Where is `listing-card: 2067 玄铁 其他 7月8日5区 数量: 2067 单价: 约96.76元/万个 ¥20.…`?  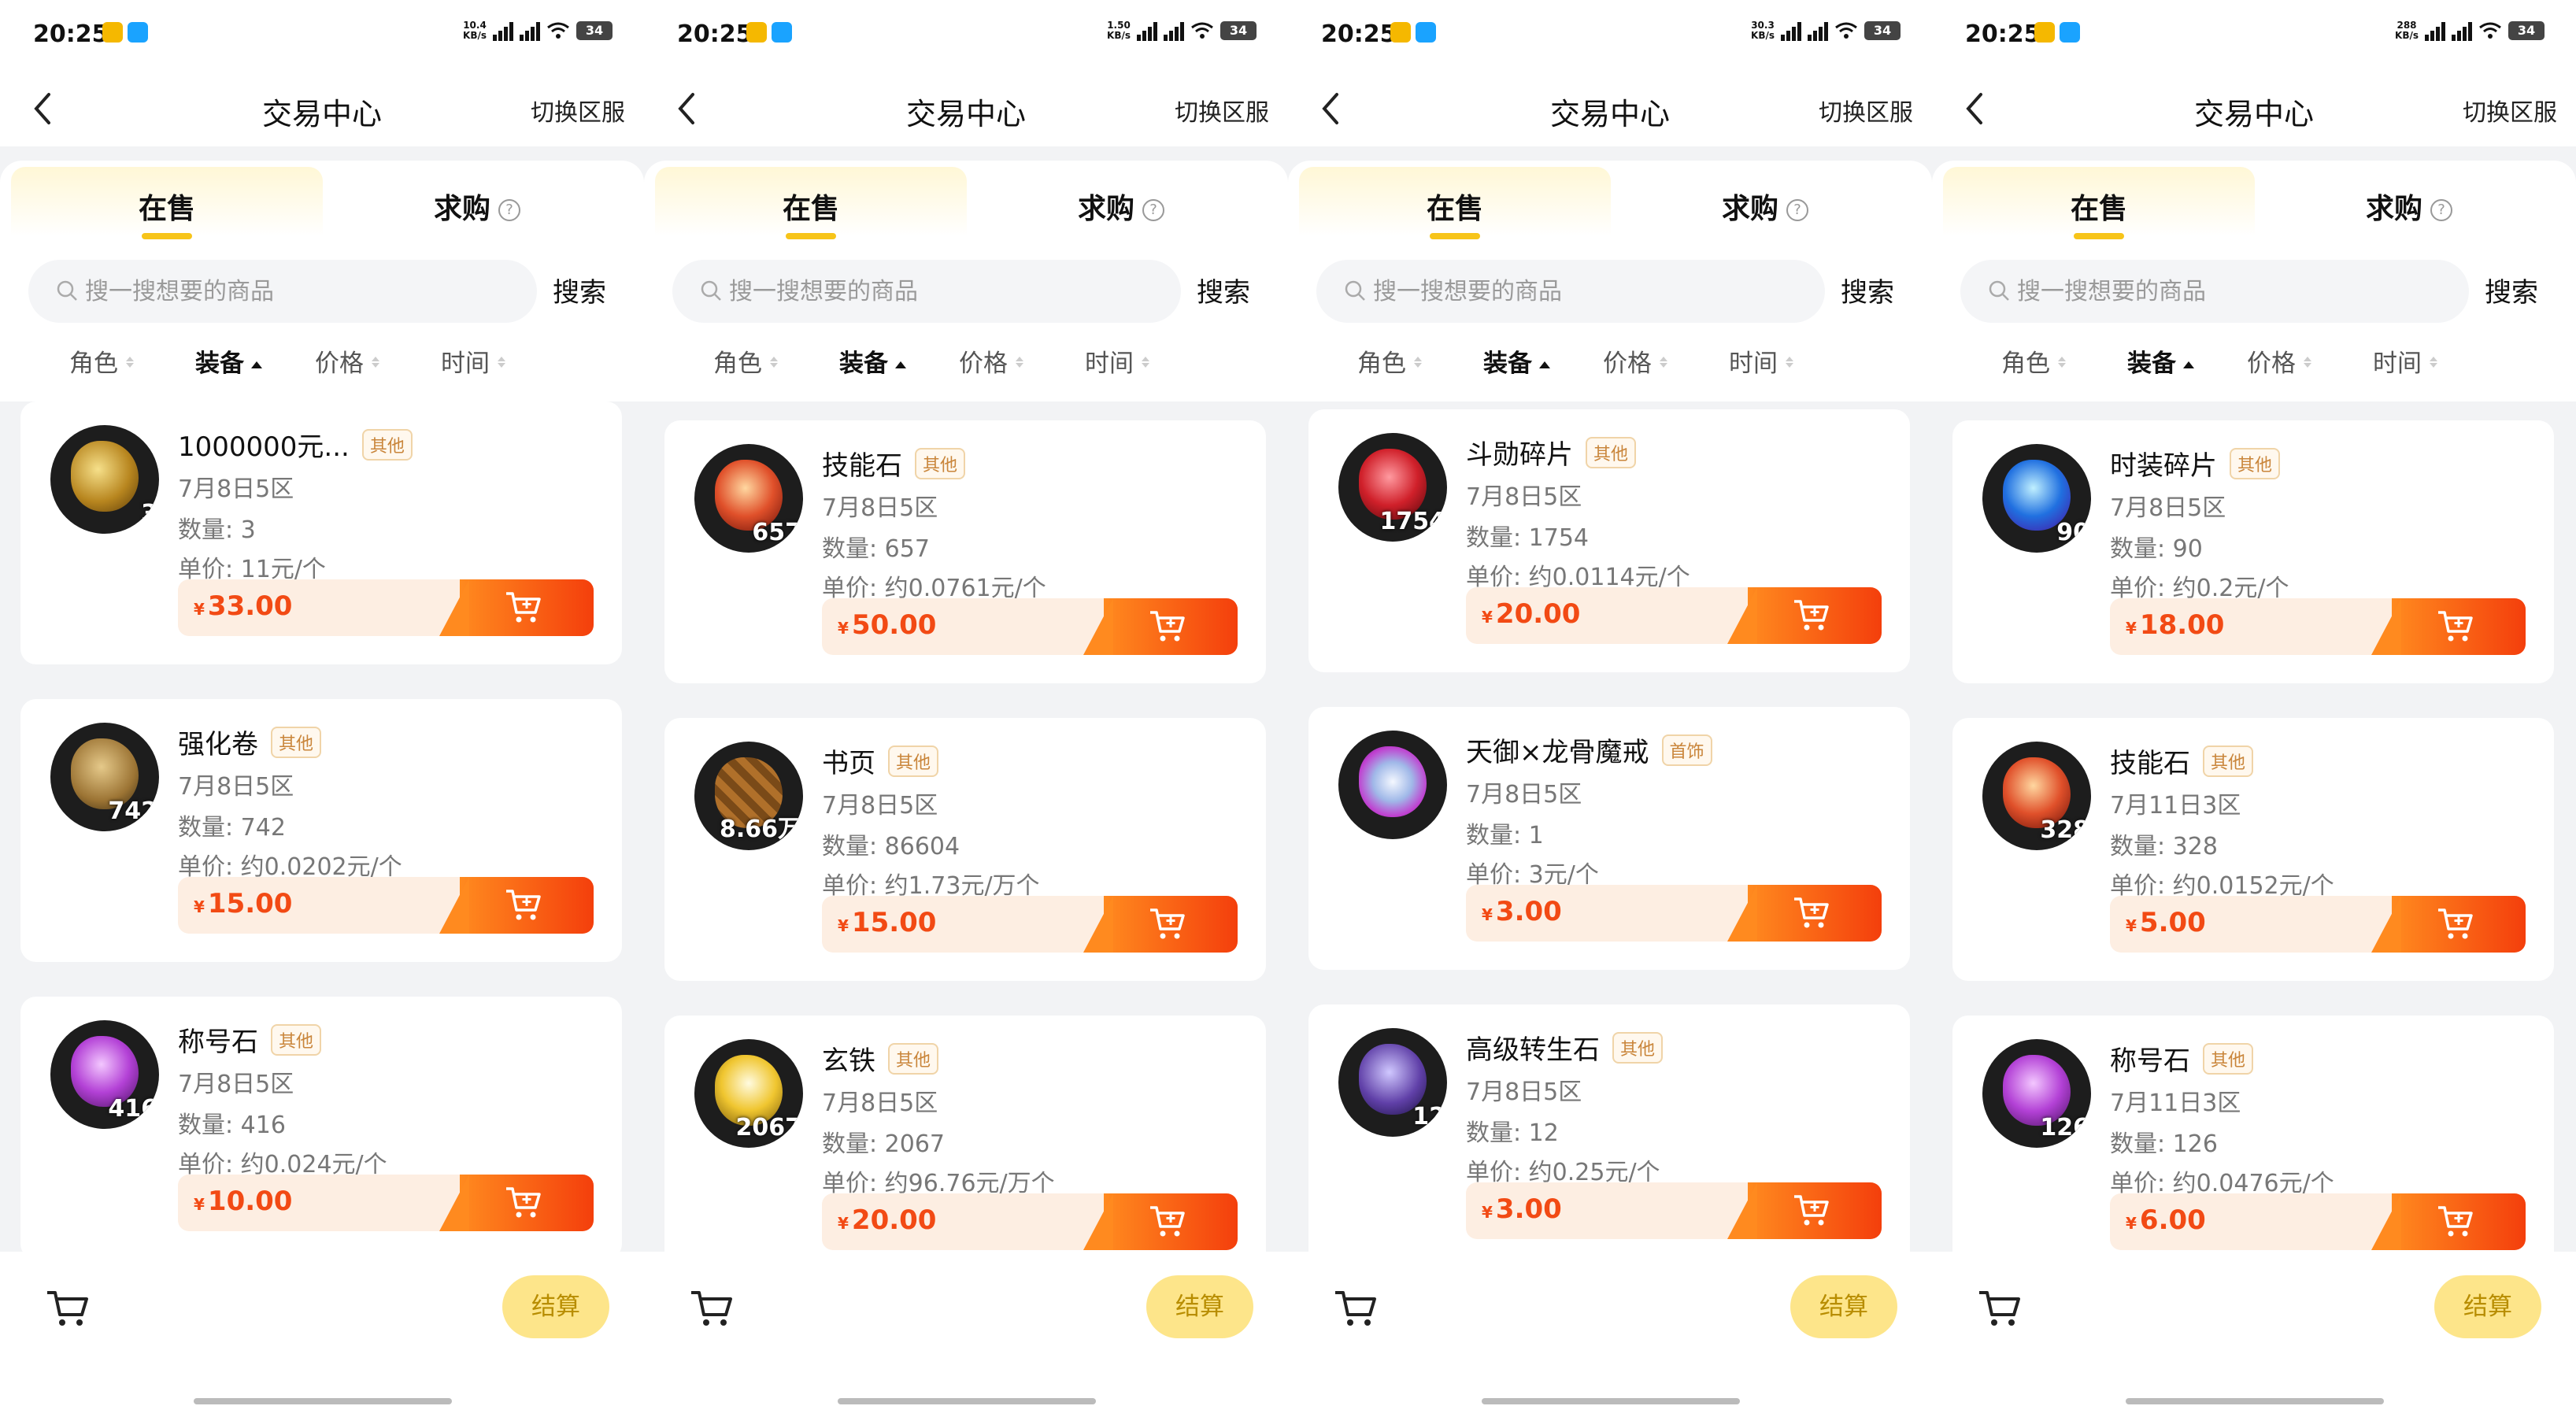
listing-card: 2067 玄铁 其他 7月8日5区 数量: 2067 单价: 约96.76元/万个 ¥20.… is located at coordinates (965, 1134).